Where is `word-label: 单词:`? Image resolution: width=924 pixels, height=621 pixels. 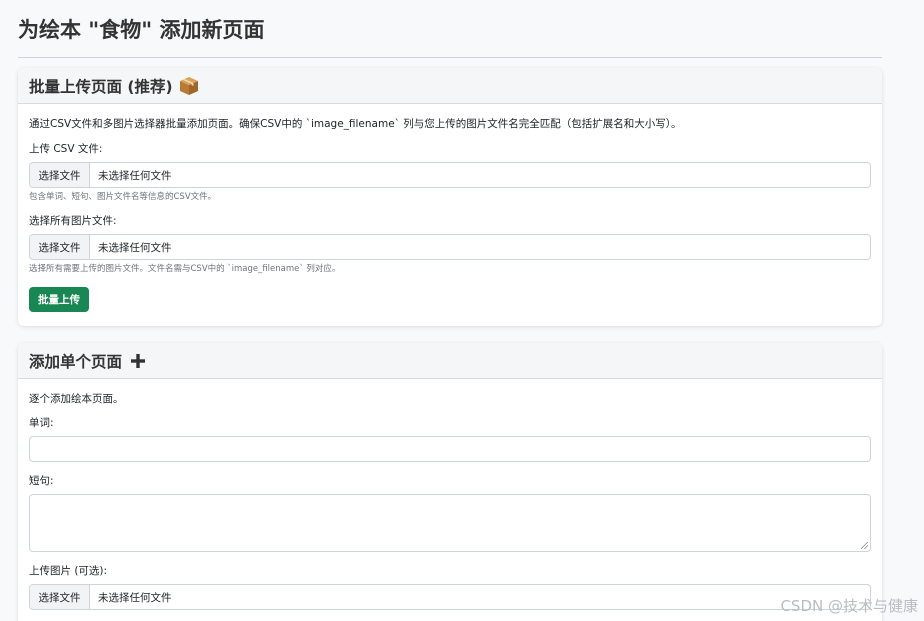 word-label: 单词: is located at coordinates (41, 423).